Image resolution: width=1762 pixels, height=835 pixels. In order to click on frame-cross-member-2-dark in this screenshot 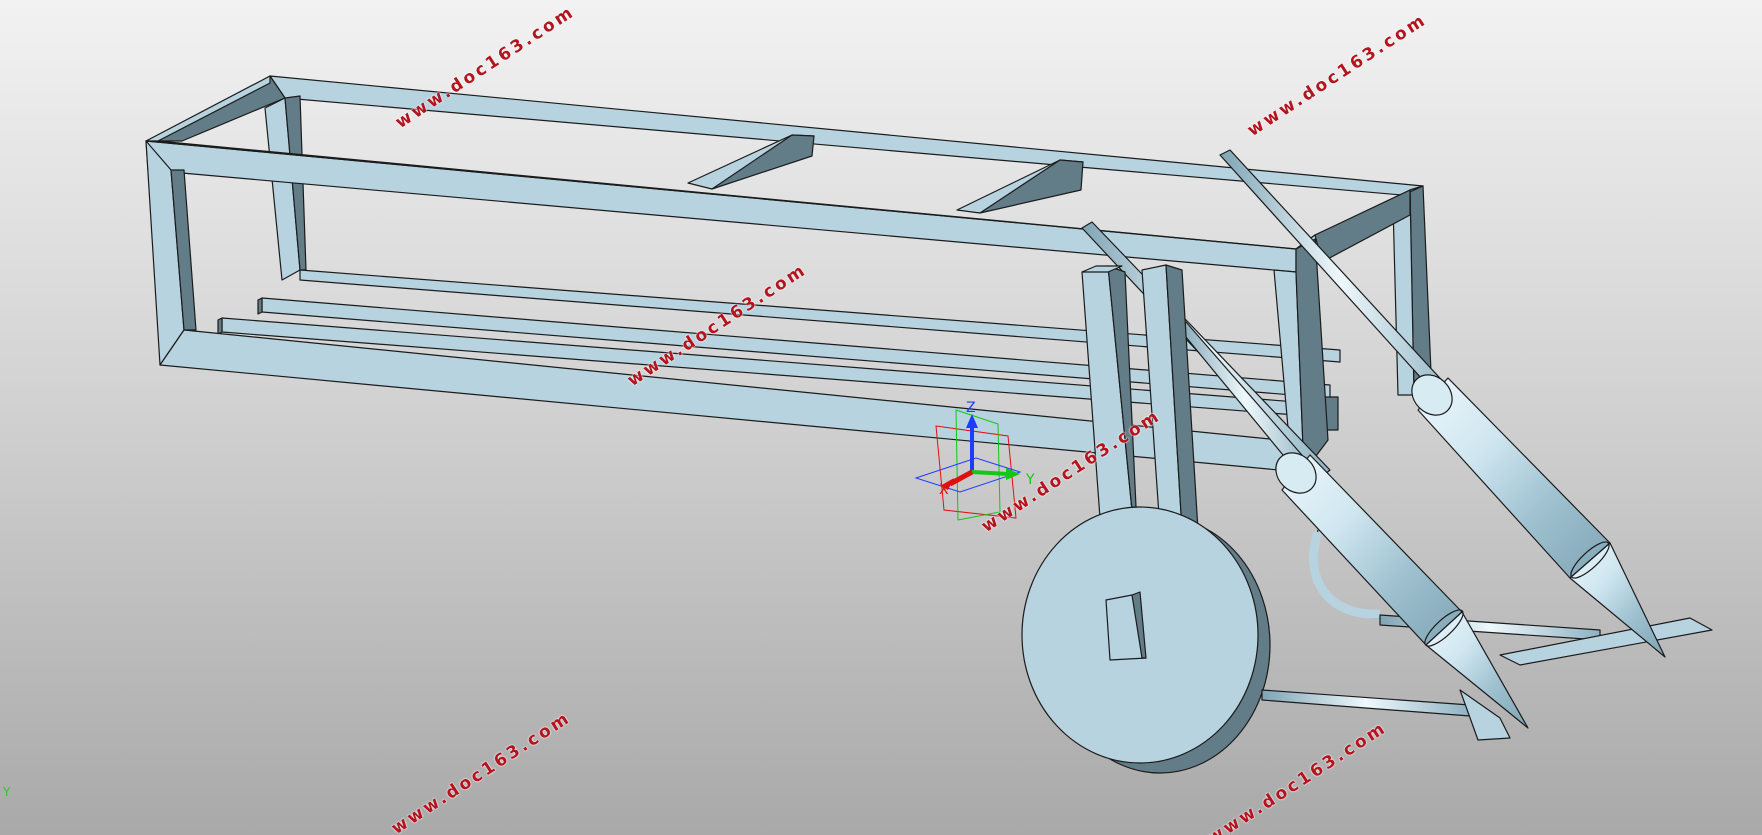, I will do `click(1031, 186)`.